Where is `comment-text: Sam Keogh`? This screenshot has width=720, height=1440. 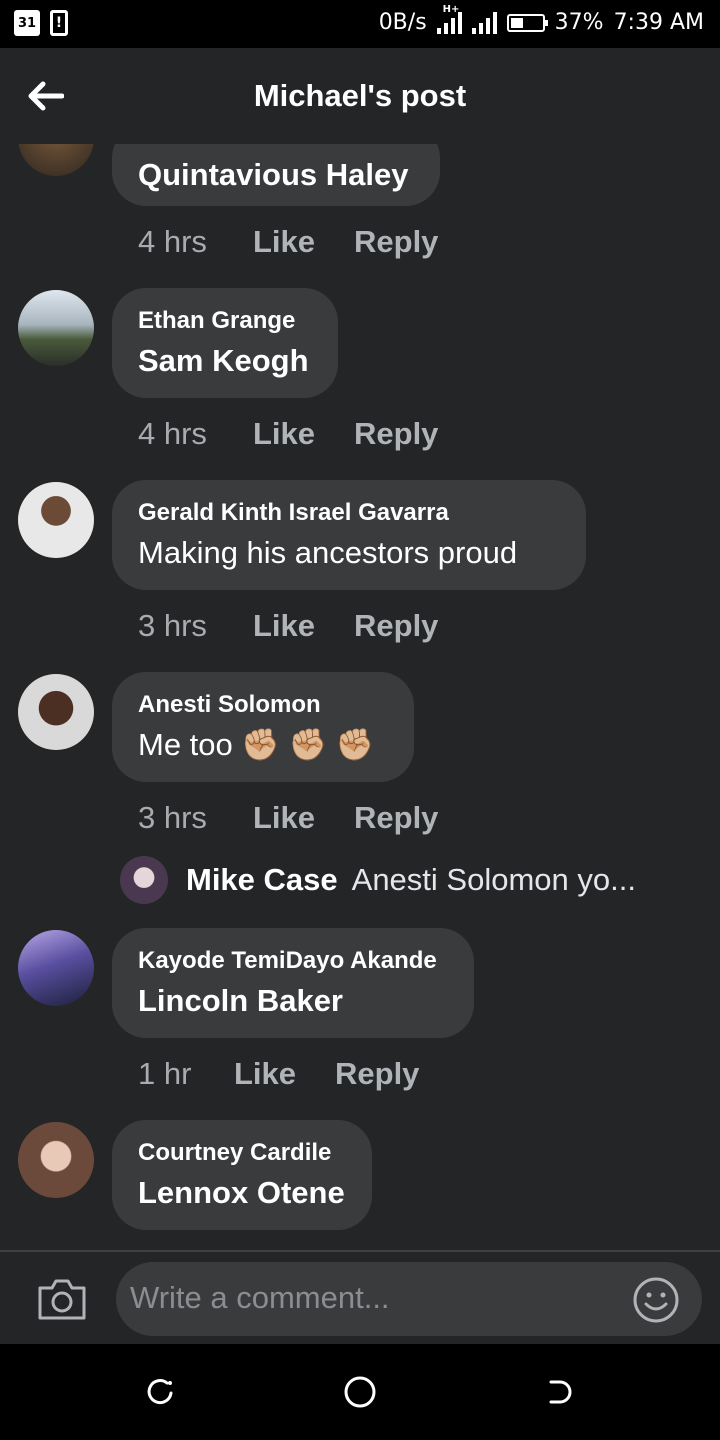 comment-text: Sam Keogh is located at coordinates (223, 360).